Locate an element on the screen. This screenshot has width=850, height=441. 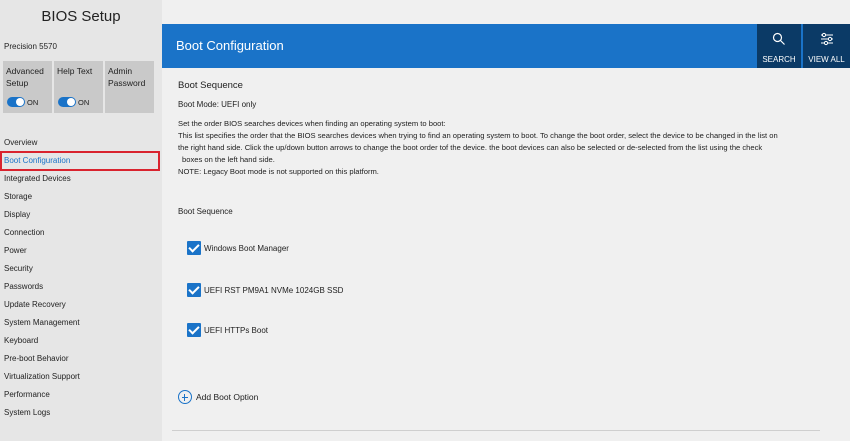
sidebar-item-keyboard: Keyboard is located at coordinates (81, 341).